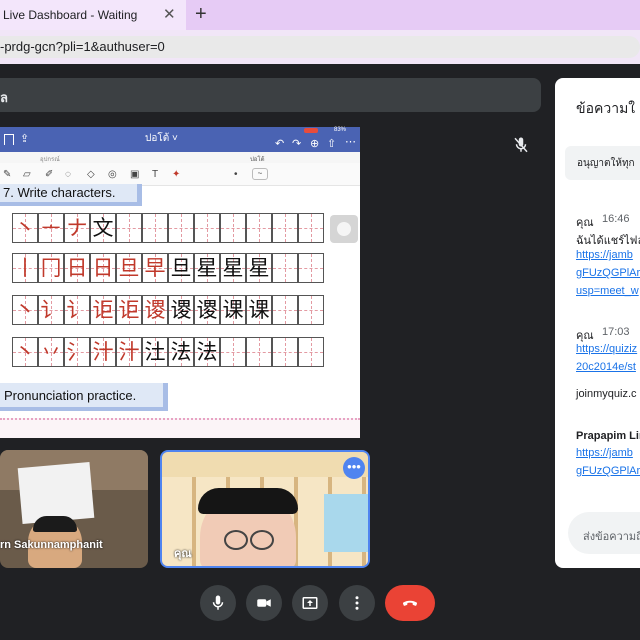 This screenshot has width=640, height=640. I want to click on mic-off-icon, so click(521, 147).